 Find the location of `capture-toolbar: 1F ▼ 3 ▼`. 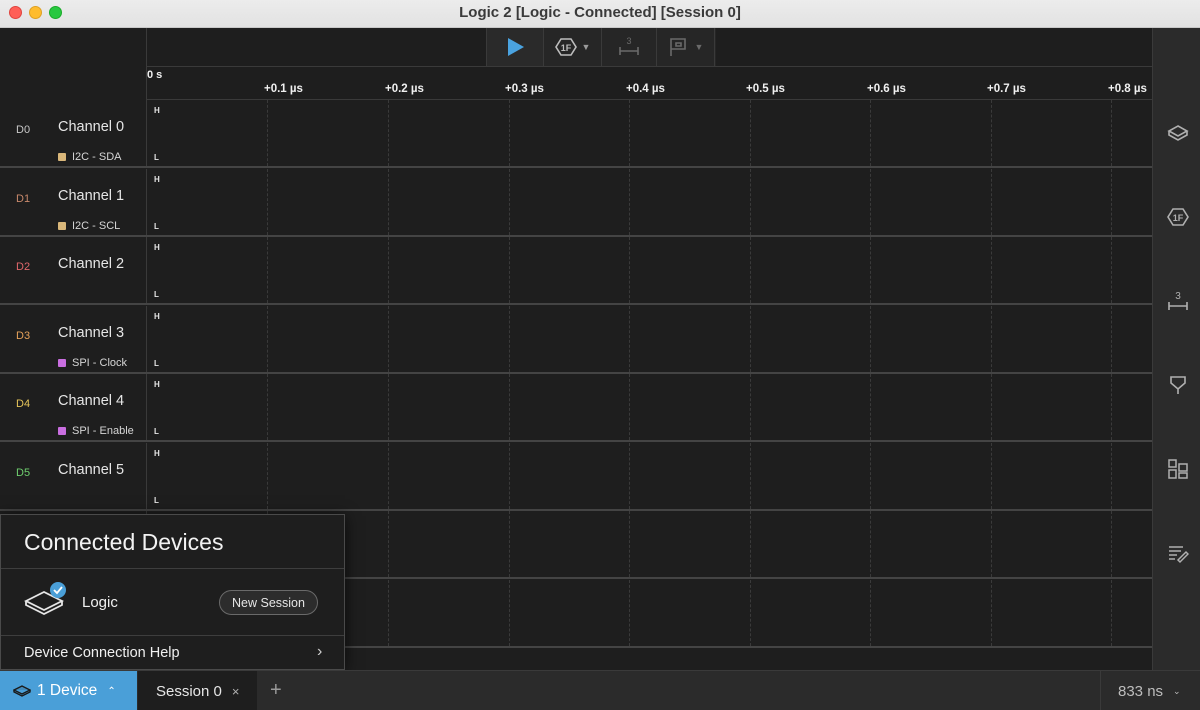

capture-toolbar: 1F ▼ 3 ▼ is located at coordinates (601, 47).